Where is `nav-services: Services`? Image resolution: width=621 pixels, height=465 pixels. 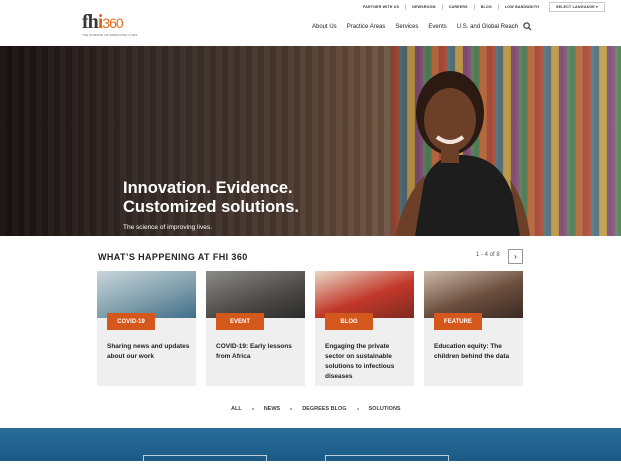
nav-services: Services is located at coordinates (406, 27).